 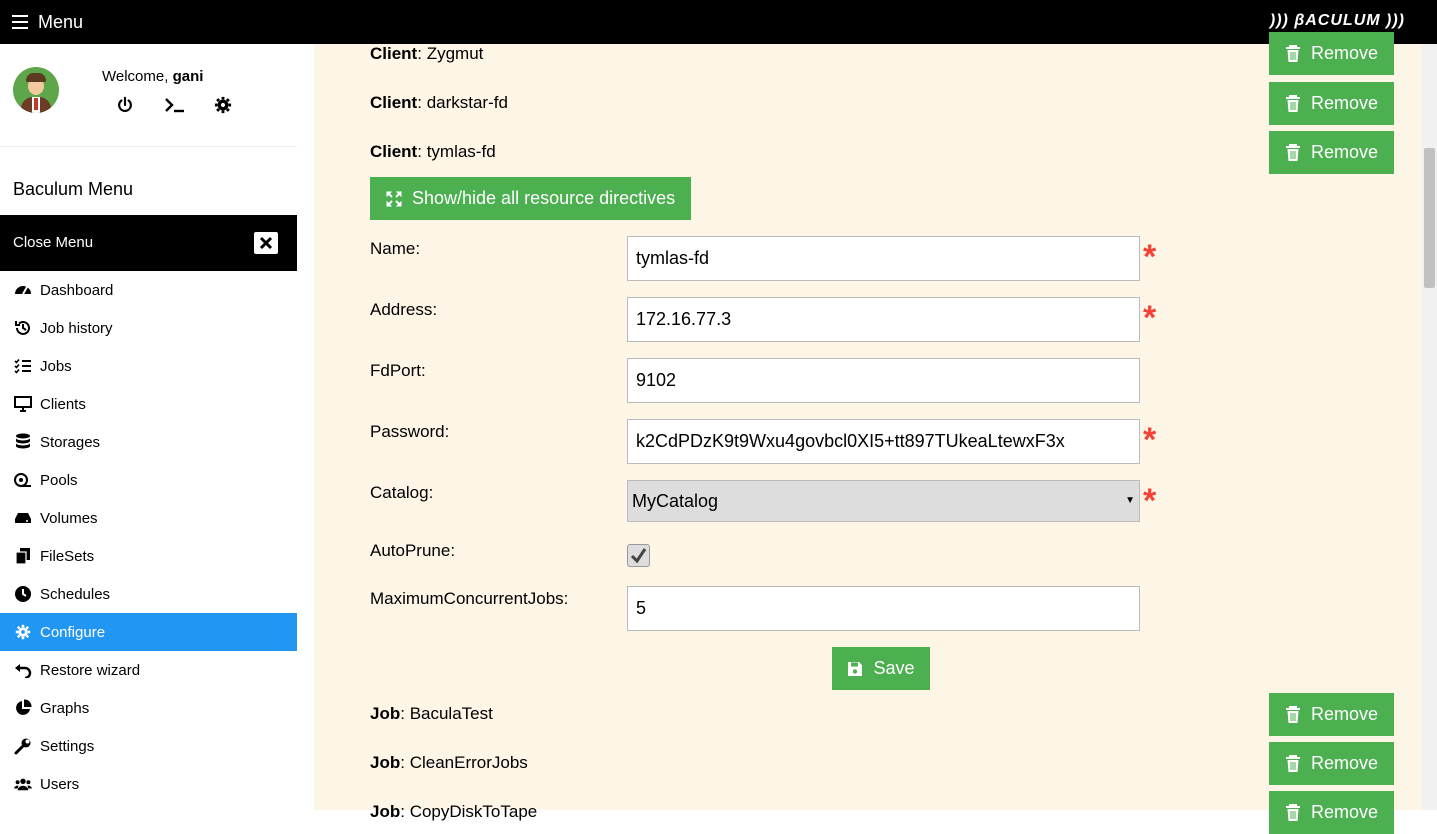 I want to click on resource-row: Job: BaculaTest, so click(x=431, y=713).